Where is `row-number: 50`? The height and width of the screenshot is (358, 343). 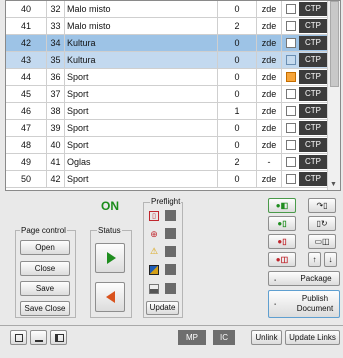 row-number: 50 is located at coordinates (26, 179).